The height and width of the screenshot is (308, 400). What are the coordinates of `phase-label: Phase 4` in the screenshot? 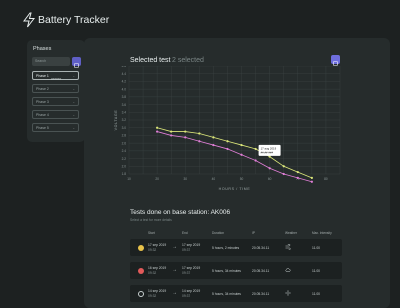 It's located at (42, 115).